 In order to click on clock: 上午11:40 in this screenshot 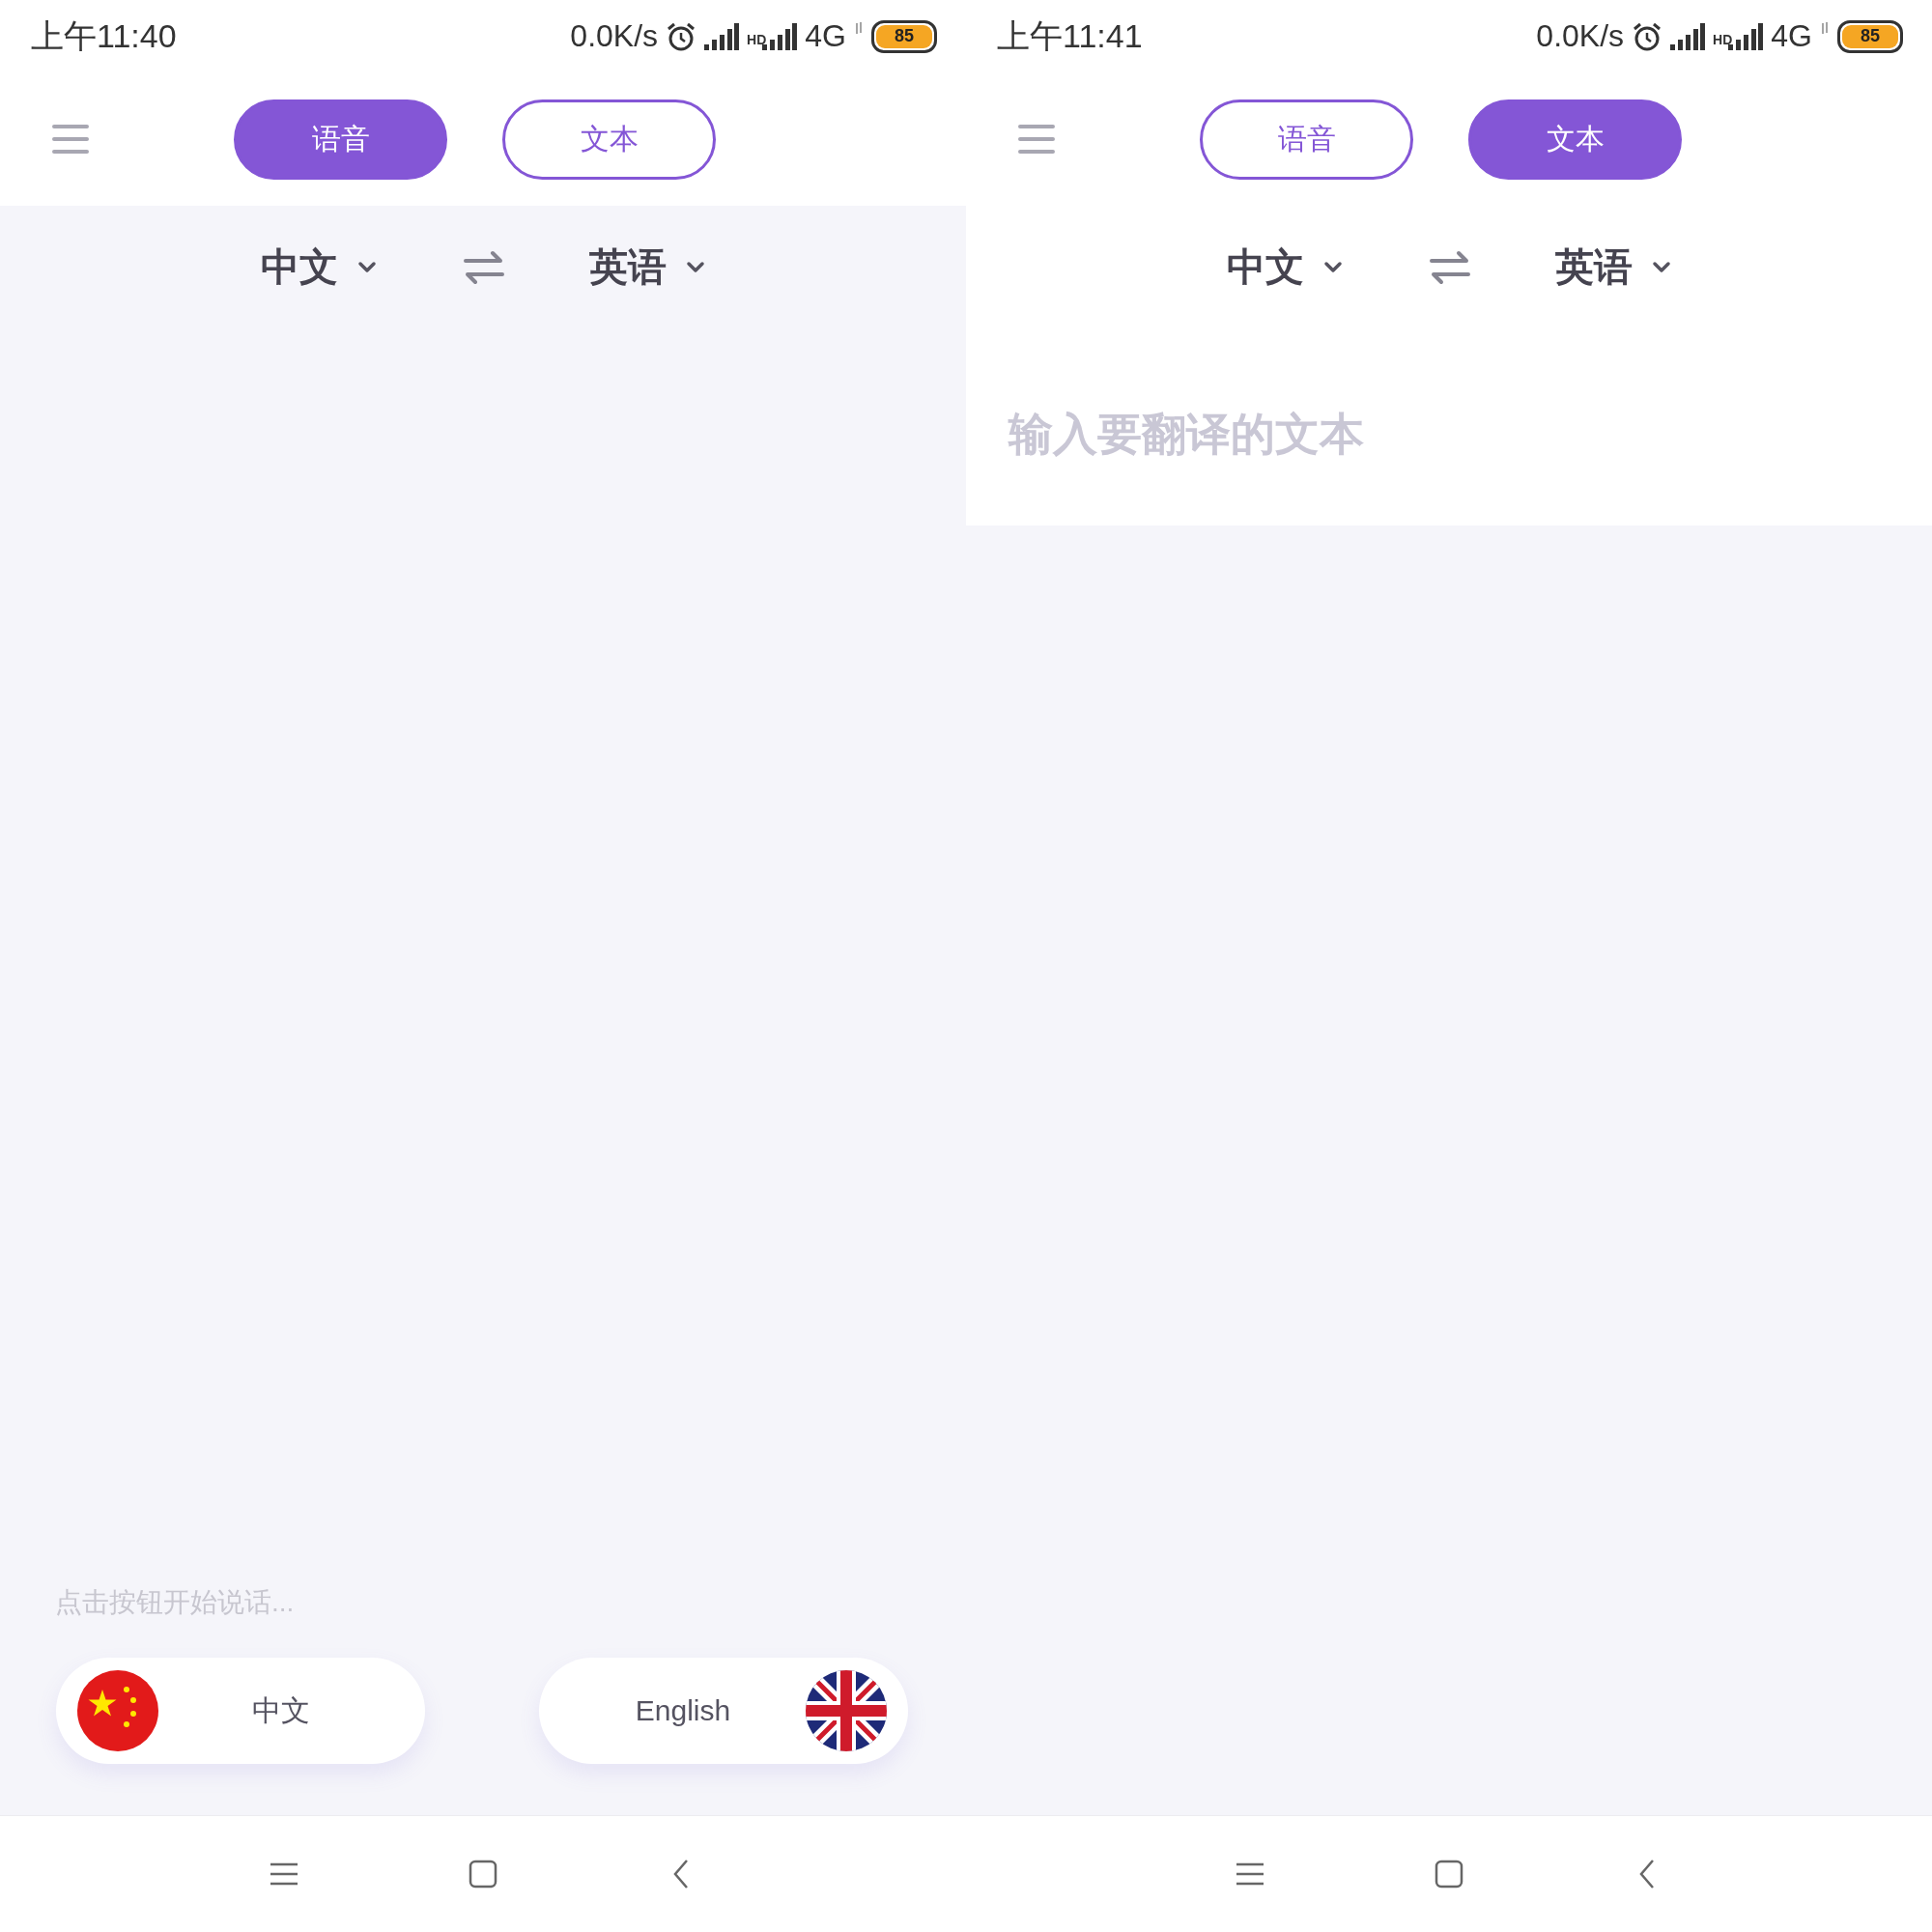, I will do `click(104, 35)`.